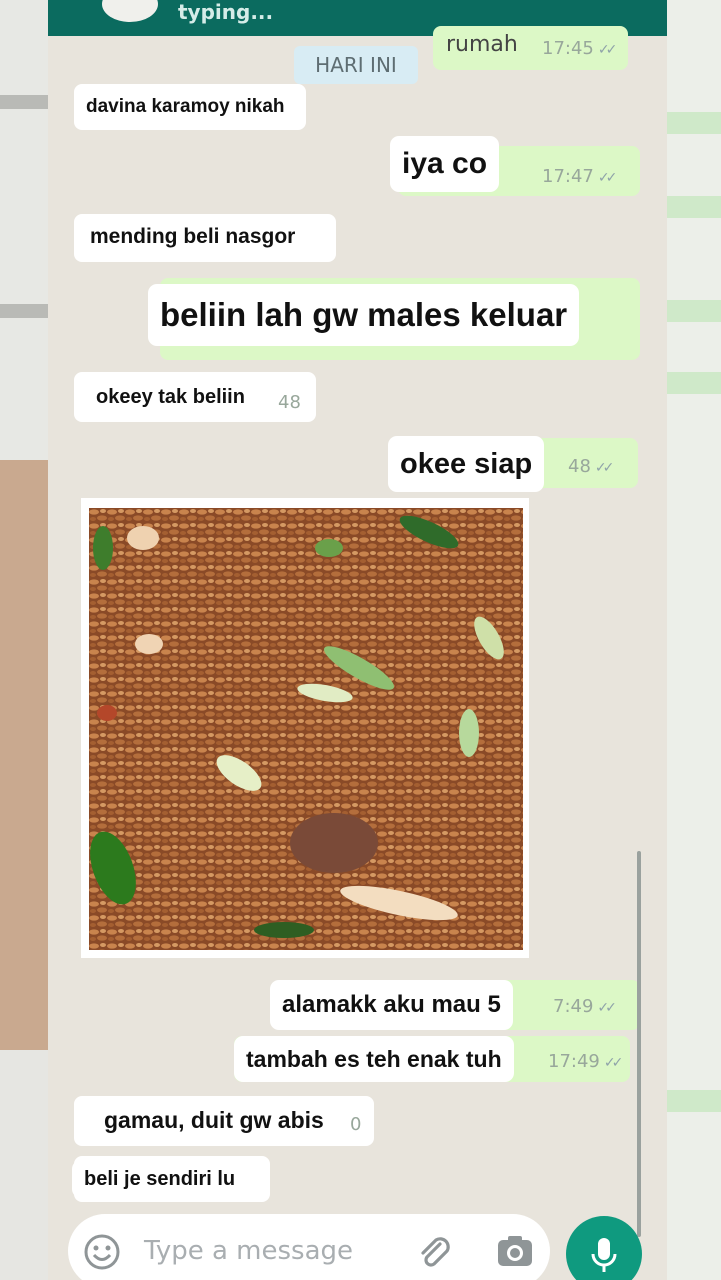 The width and height of the screenshot is (721, 1280). Describe the element at coordinates (356, 65) in the screenshot. I see `date-chip: HARI INI` at that location.